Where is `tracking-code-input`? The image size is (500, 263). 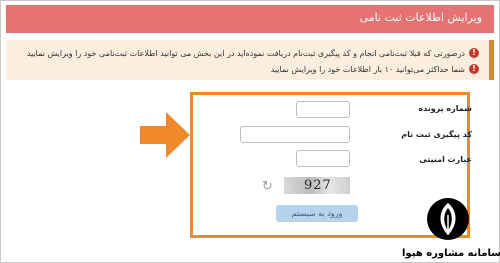
tracking-code-input is located at coordinates (295, 134).